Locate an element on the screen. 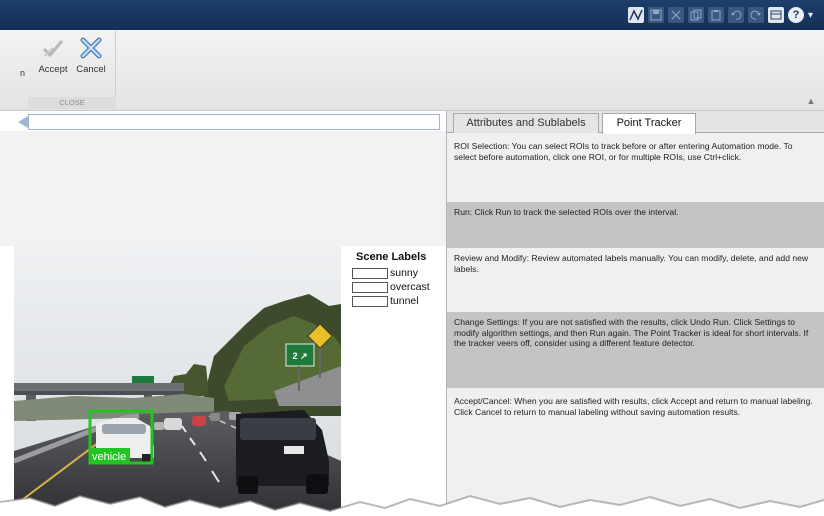 Image resolution: width=824 pixels, height=516 pixels. undo-icon is located at coordinates (736, 15).